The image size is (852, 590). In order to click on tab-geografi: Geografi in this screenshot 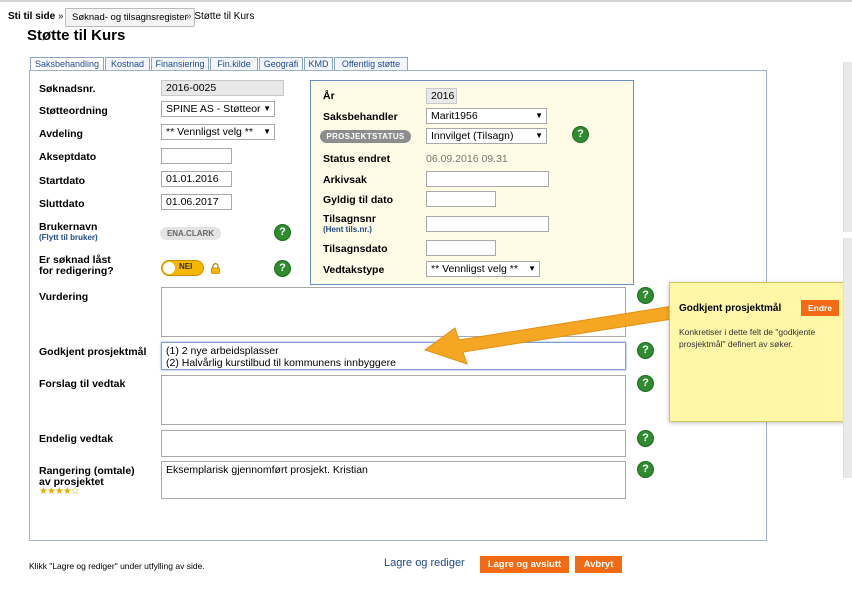, I will do `click(281, 64)`.